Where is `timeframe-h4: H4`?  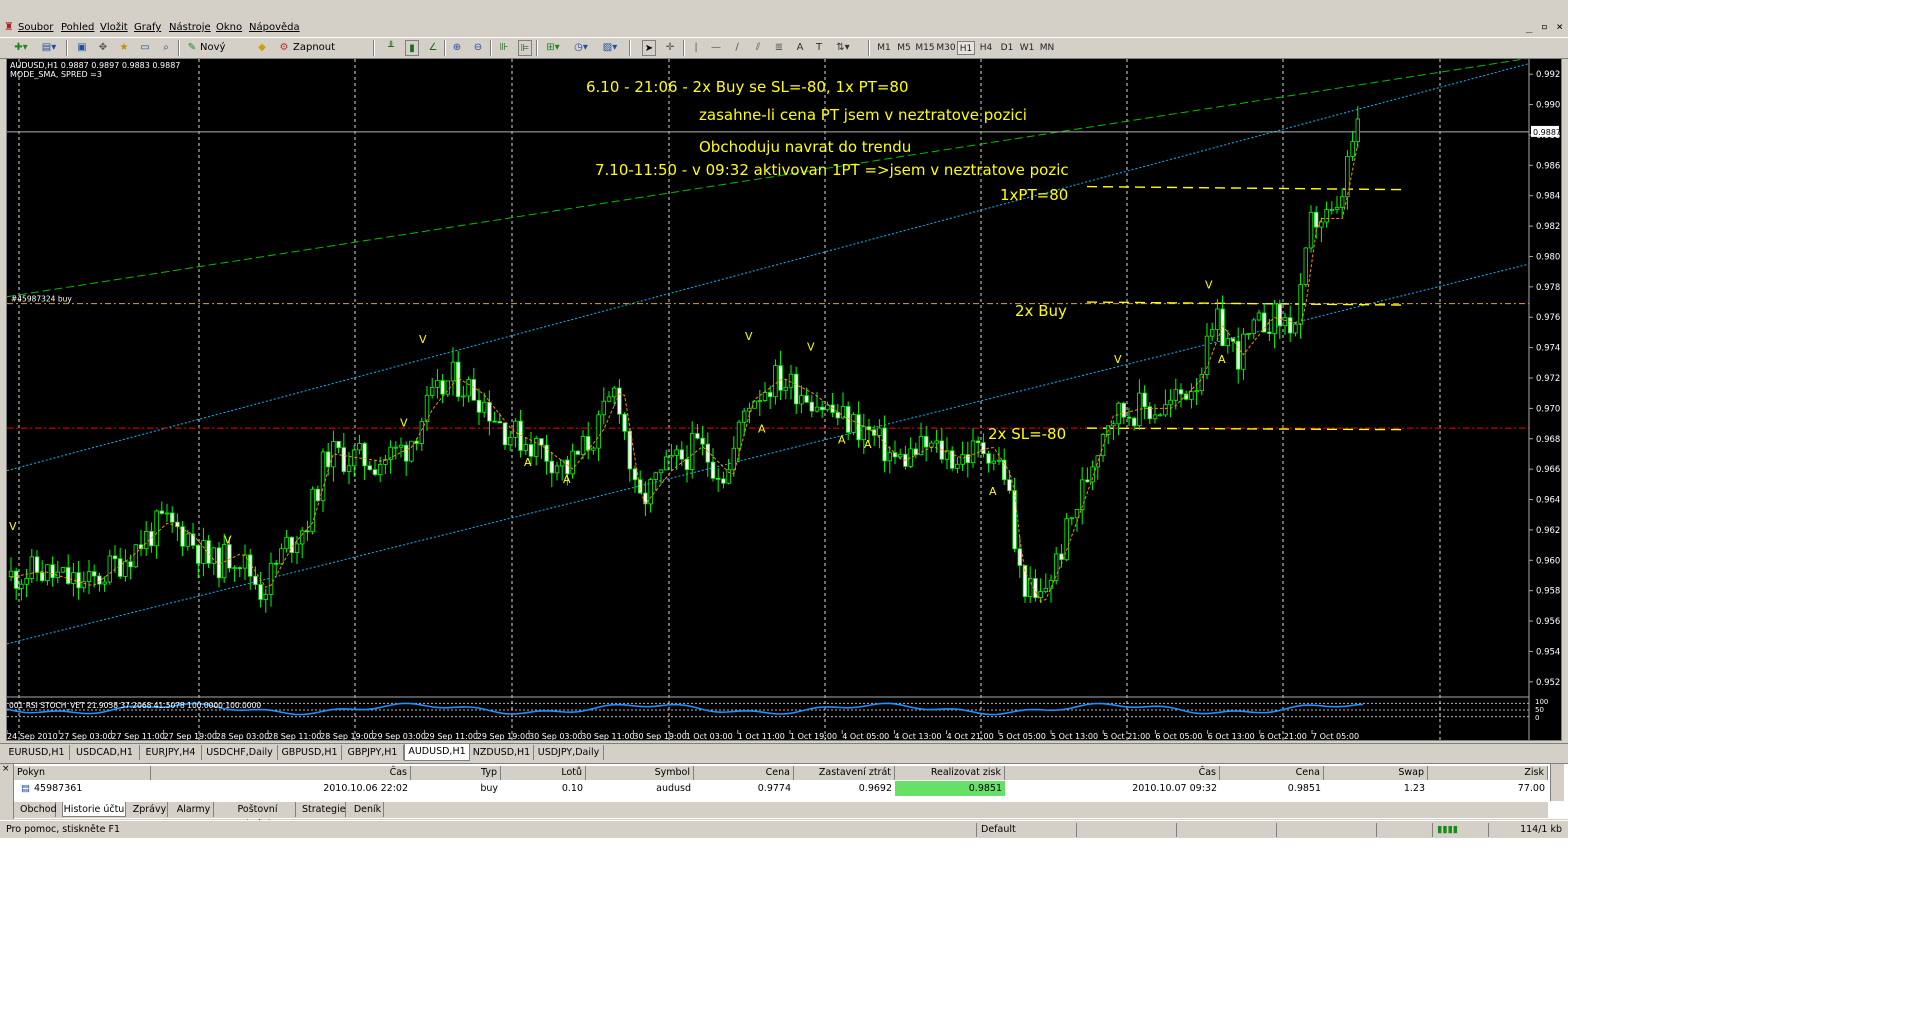
timeframe-h4: H4 is located at coordinates (986, 48).